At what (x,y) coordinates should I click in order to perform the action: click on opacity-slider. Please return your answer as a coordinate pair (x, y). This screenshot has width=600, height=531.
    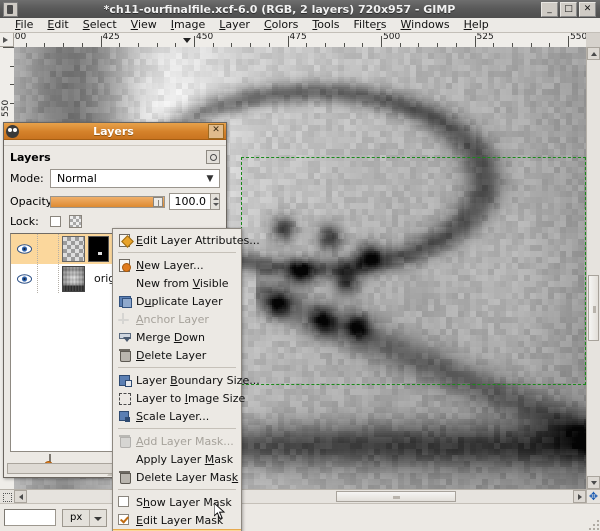
    Looking at the image, I should click on (107, 201).